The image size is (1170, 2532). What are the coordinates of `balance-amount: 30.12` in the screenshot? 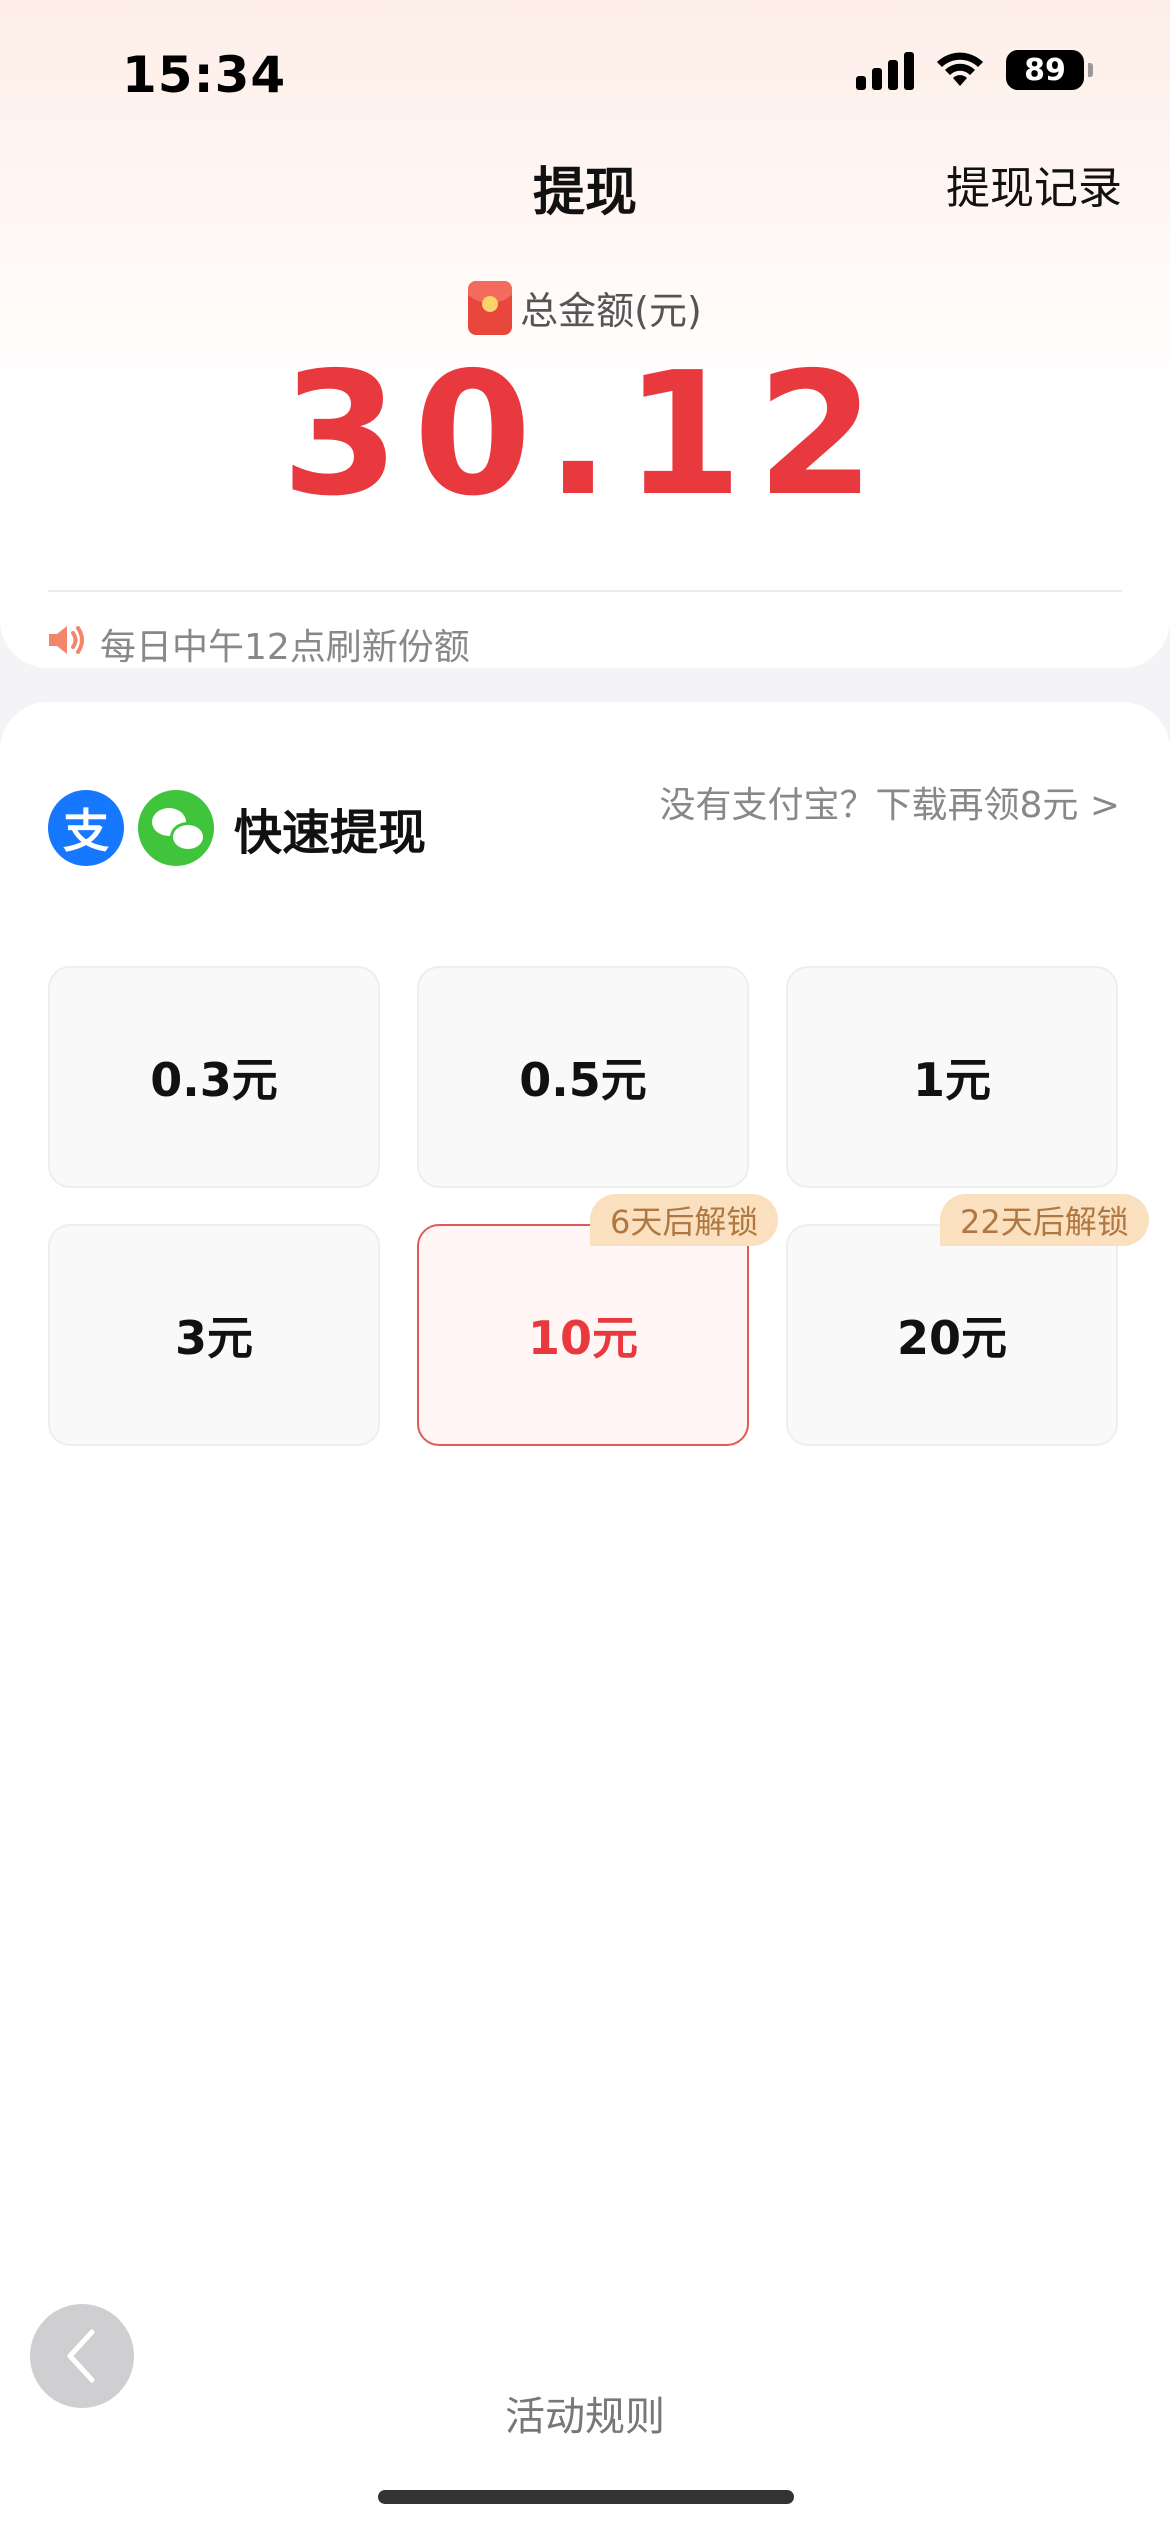 It's located at (585, 435).